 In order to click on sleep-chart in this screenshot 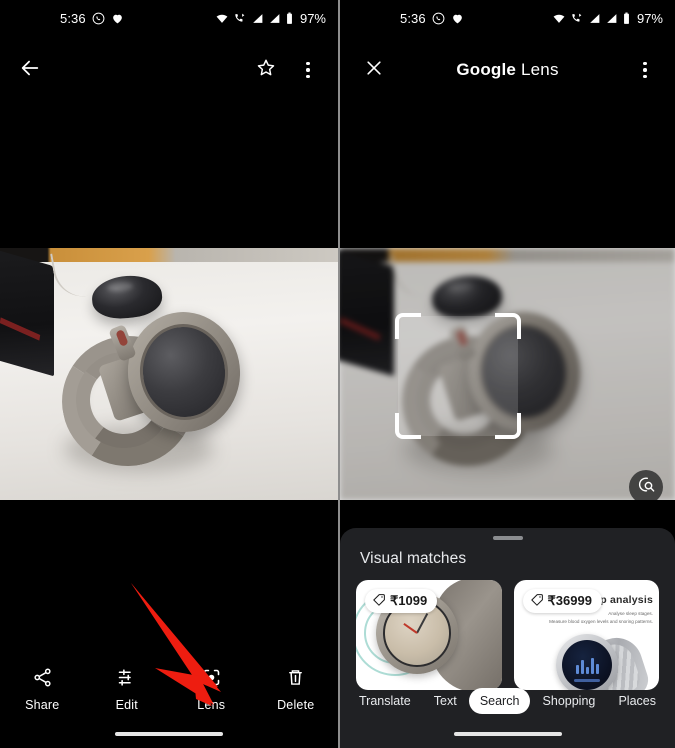, I will do `click(587, 666)`.